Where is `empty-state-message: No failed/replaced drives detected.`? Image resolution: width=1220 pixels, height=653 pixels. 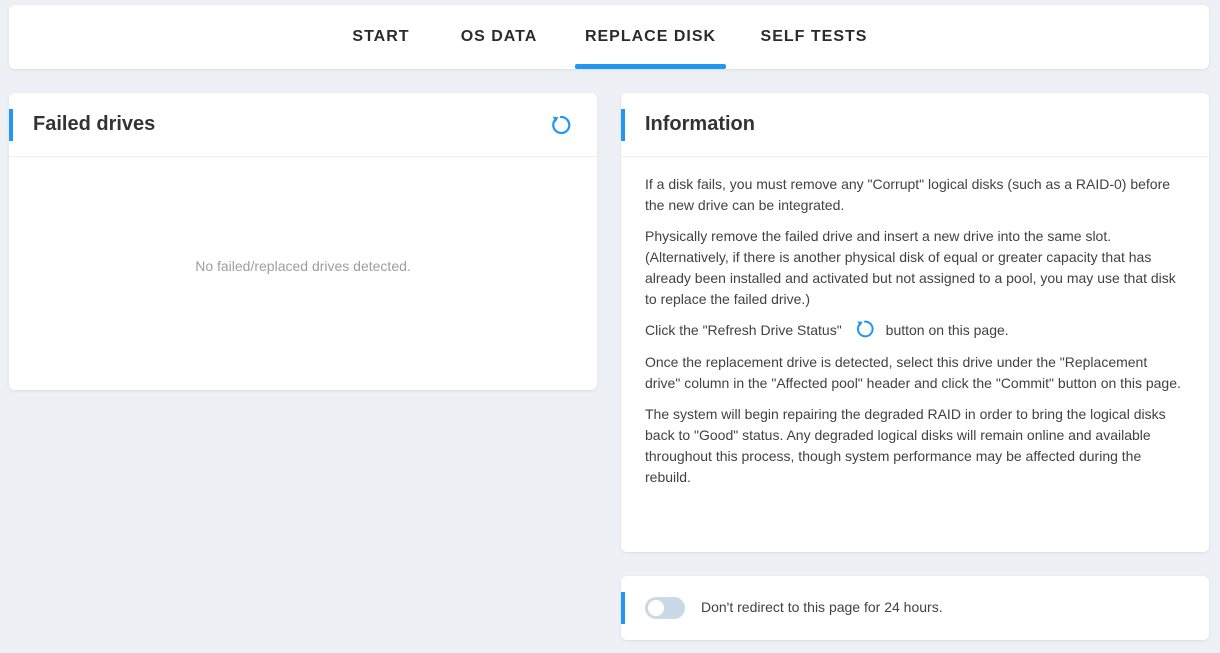 empty-state-message: No failed/replaced drives detected. is located at coordinates (303, 266).